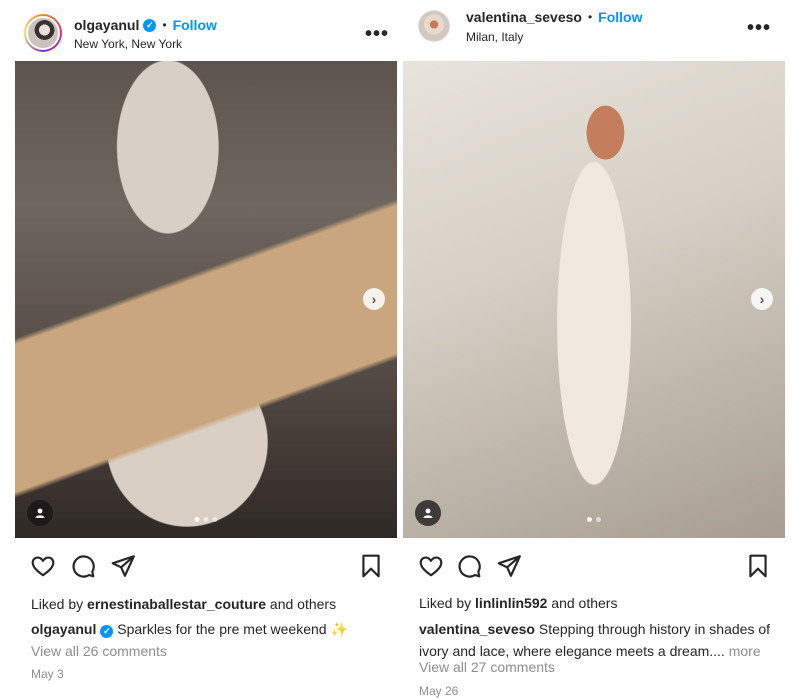  I want to click on caption-username: valentina_seveso, so click(477, 629).